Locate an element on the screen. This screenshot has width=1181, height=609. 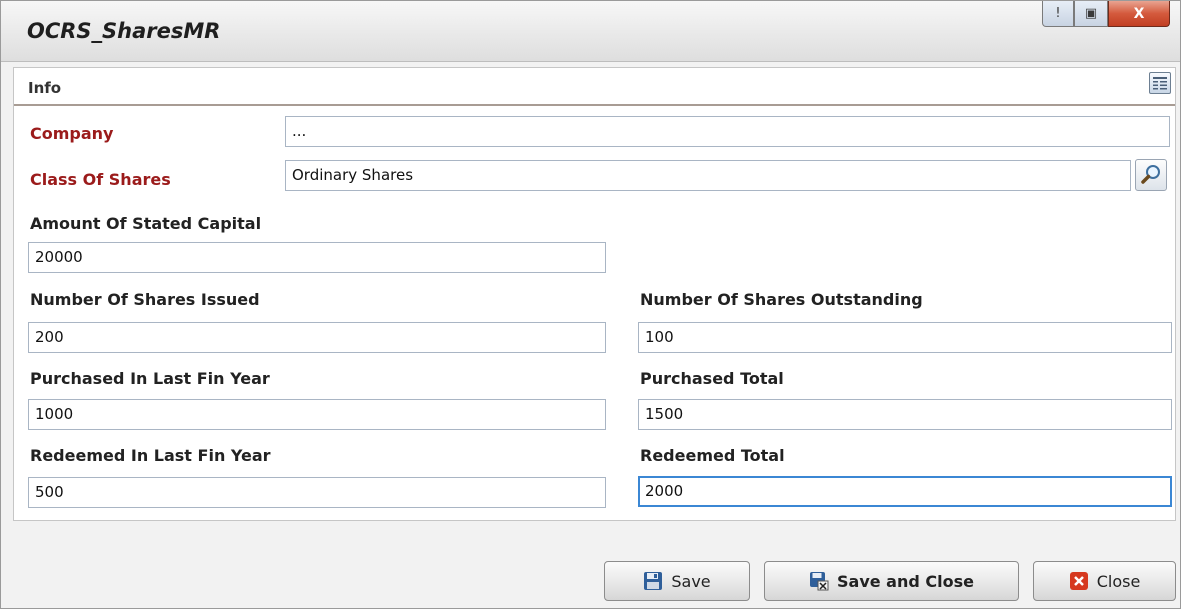
purchased-in-last-fin-year-label: Purchased In Last Fin Year is located at coordinates (150, 378).